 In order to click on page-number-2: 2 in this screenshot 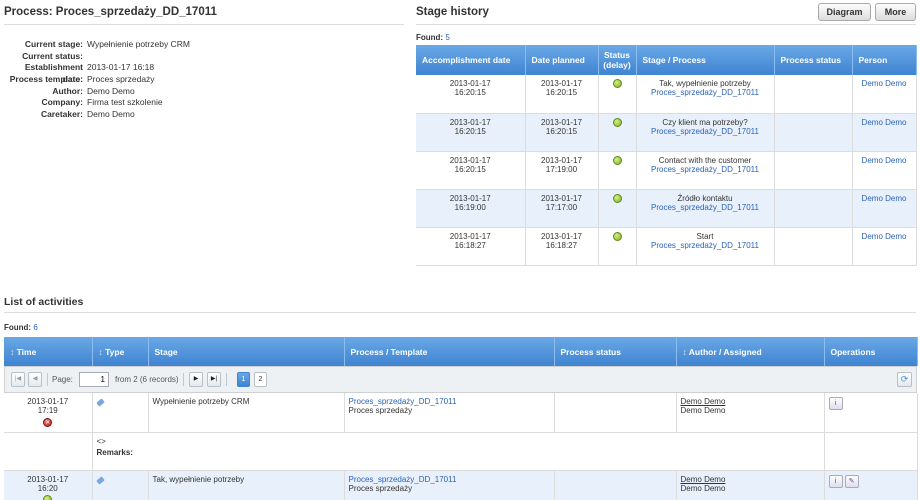, I will do `click(260, 379)`.